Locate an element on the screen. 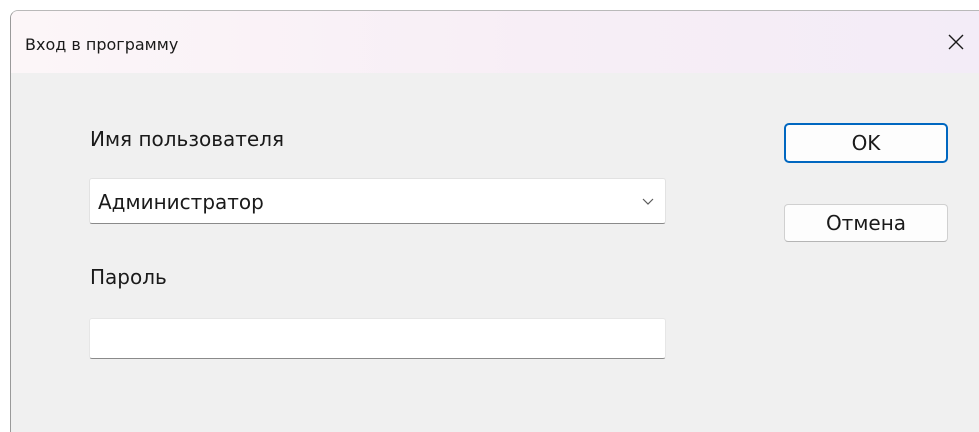 This screenshot has width=979, height=432. close-button is located at coordinates (956, 42).